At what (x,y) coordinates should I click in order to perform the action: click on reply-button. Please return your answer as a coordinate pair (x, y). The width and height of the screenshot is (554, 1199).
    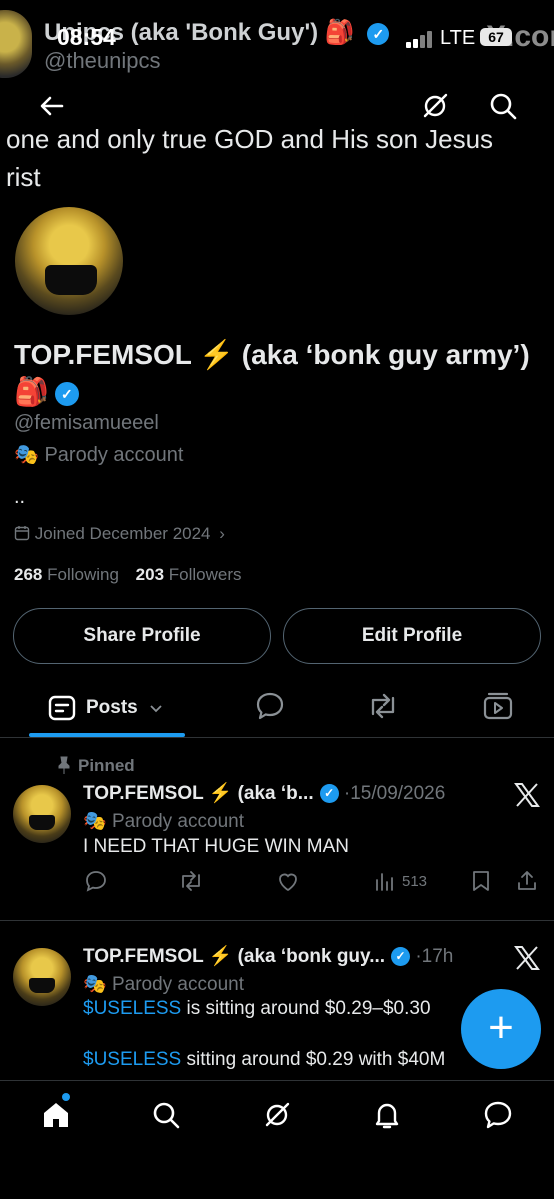
    Looking at the image, I should click on (96, 881).